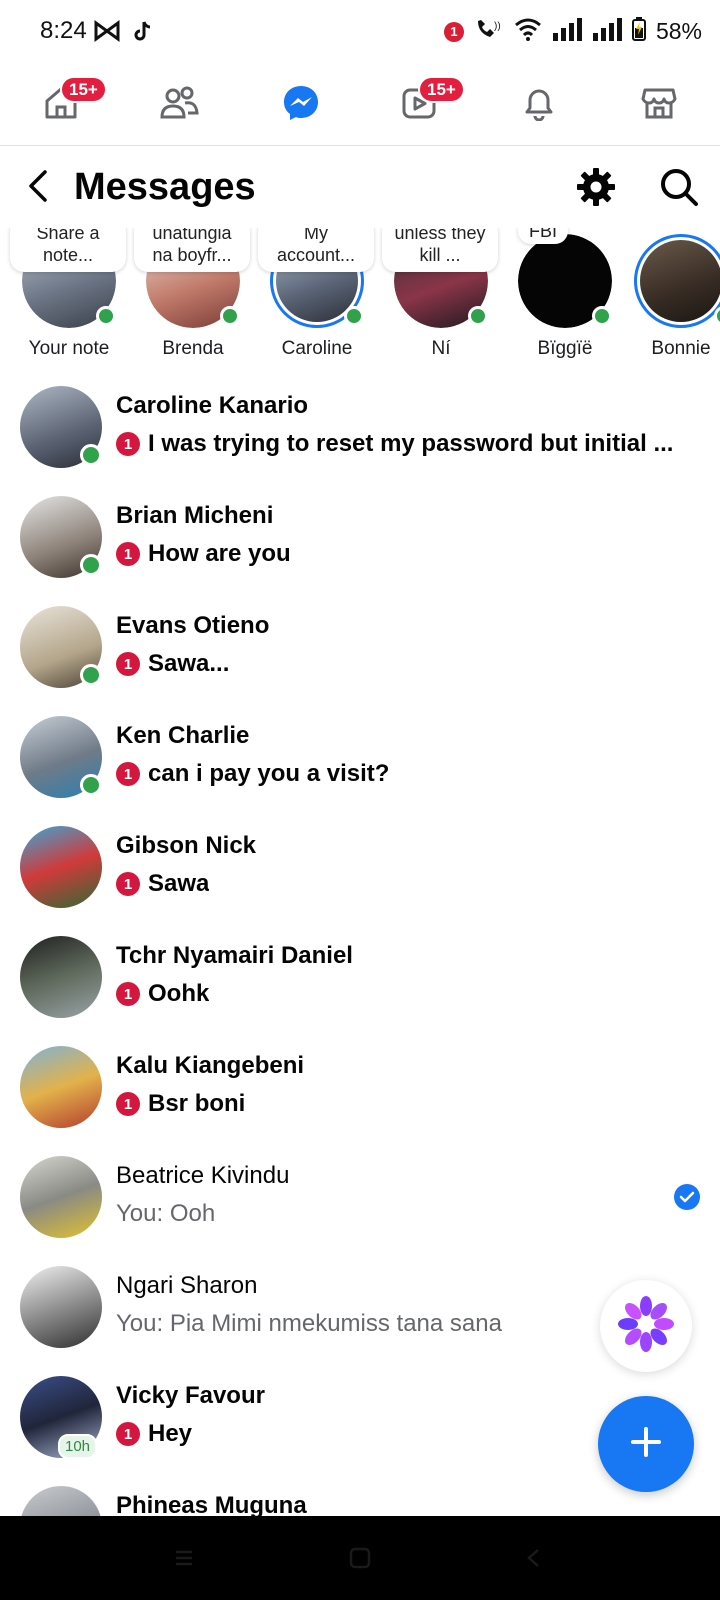 The height and width of the screenshot is (1600, 720). Describe the element at coordinates (143, 33) in the screenshot. I see `tiktok-icon` at that location.